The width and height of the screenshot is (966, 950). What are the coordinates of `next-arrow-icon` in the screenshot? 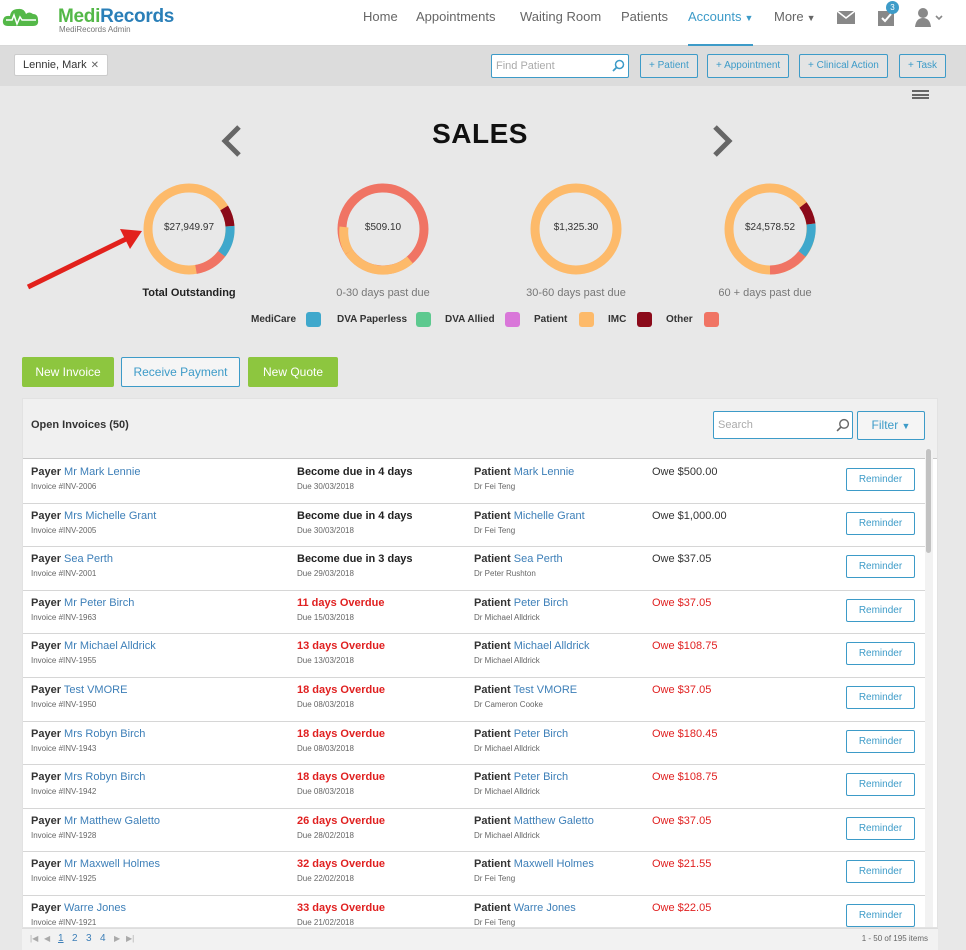 It's located at (723, 141).